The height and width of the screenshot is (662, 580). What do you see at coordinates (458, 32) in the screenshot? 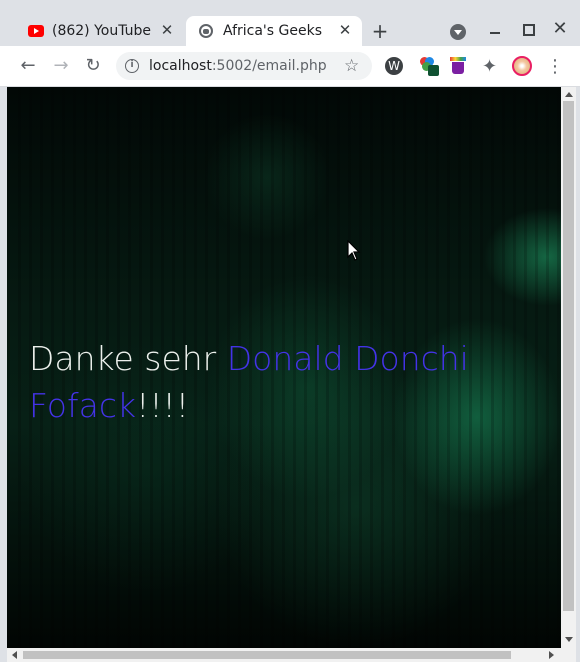
I see `tab-search-icon` at bounding box center [458, 32].